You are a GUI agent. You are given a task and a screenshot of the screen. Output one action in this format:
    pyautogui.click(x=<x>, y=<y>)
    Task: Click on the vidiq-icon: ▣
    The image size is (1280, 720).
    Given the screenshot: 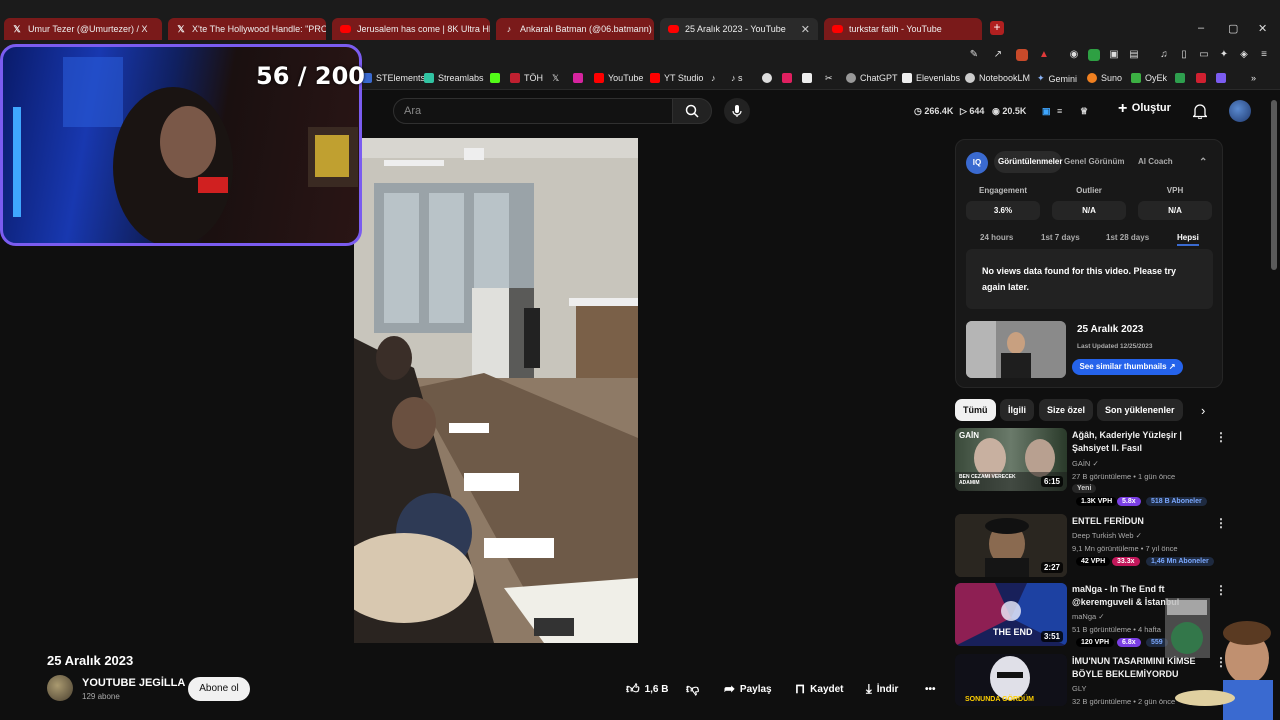 What is the action you would take?
    pyautogui.click(x=1046, y=111)
    